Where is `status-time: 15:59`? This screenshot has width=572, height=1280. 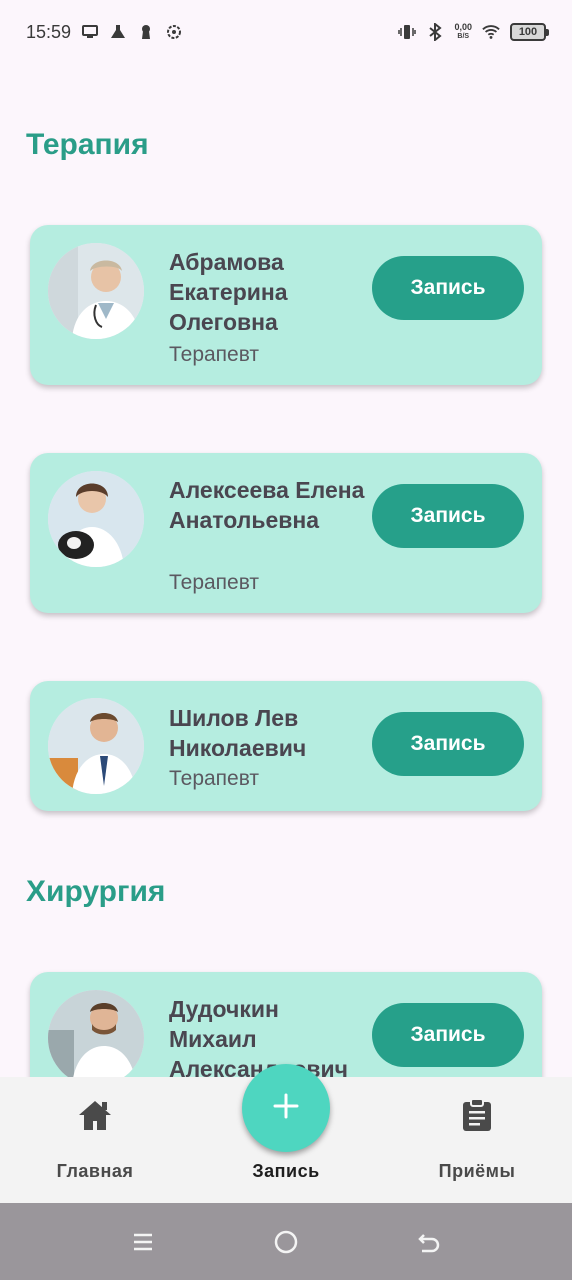 status-time: 15:59 is located at coordinates (49, 31).